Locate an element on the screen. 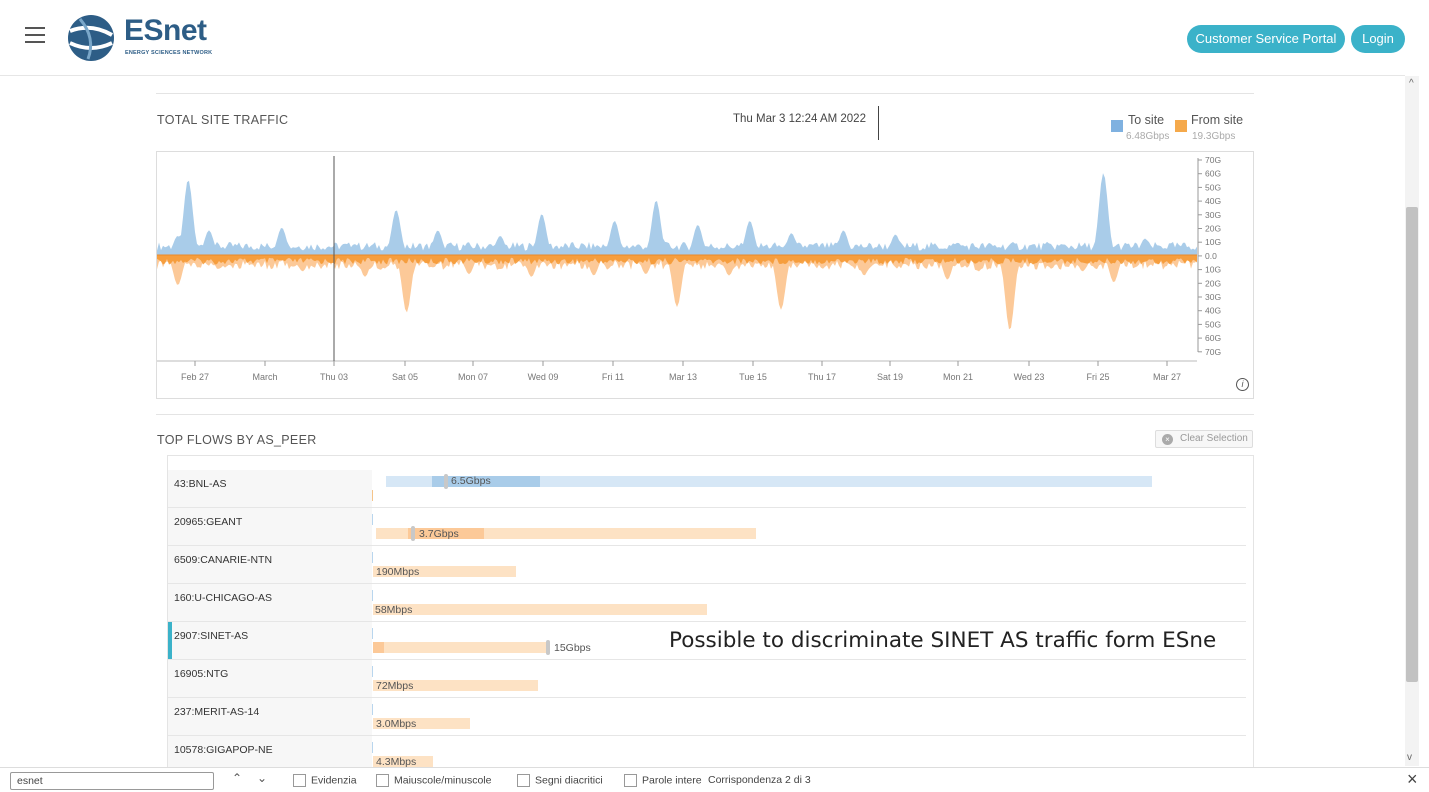 Image resolution: width=1429 pixels, height=792 pixels. x-tick-label: Mar 13 is located at coordinates (683, 377).